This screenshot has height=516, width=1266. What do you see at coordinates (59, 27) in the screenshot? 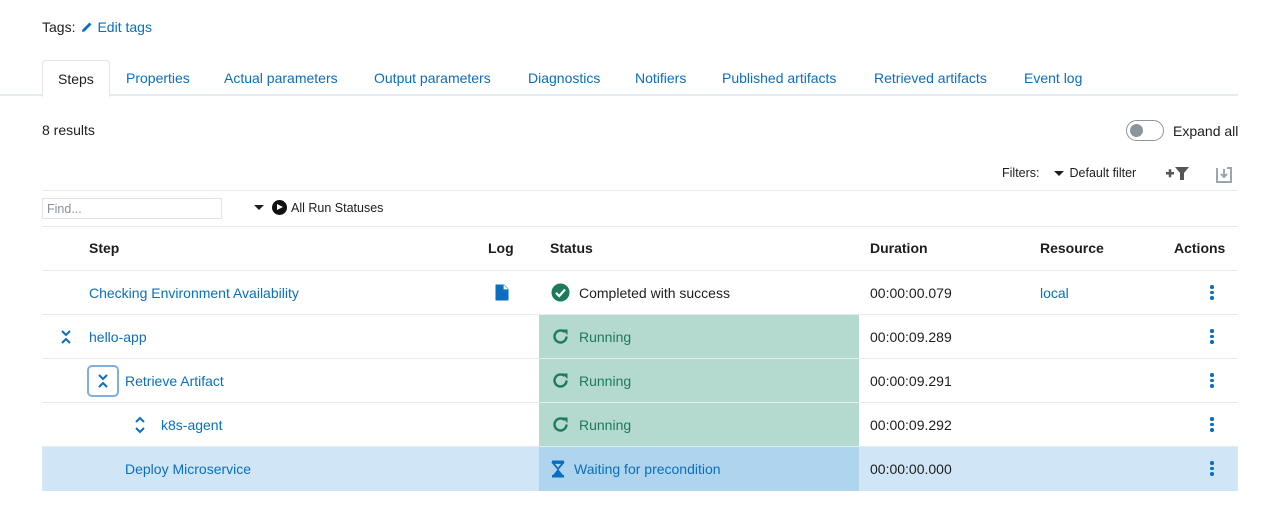
I see `tags-label: Tags:` at bounding box center [59, 27].